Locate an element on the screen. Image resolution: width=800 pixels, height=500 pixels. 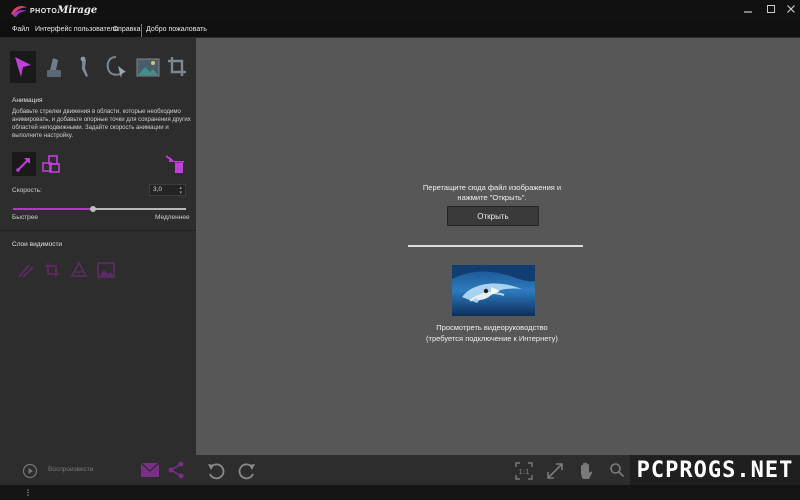
animation-title: Анимация is located at coordinates (27, 100).